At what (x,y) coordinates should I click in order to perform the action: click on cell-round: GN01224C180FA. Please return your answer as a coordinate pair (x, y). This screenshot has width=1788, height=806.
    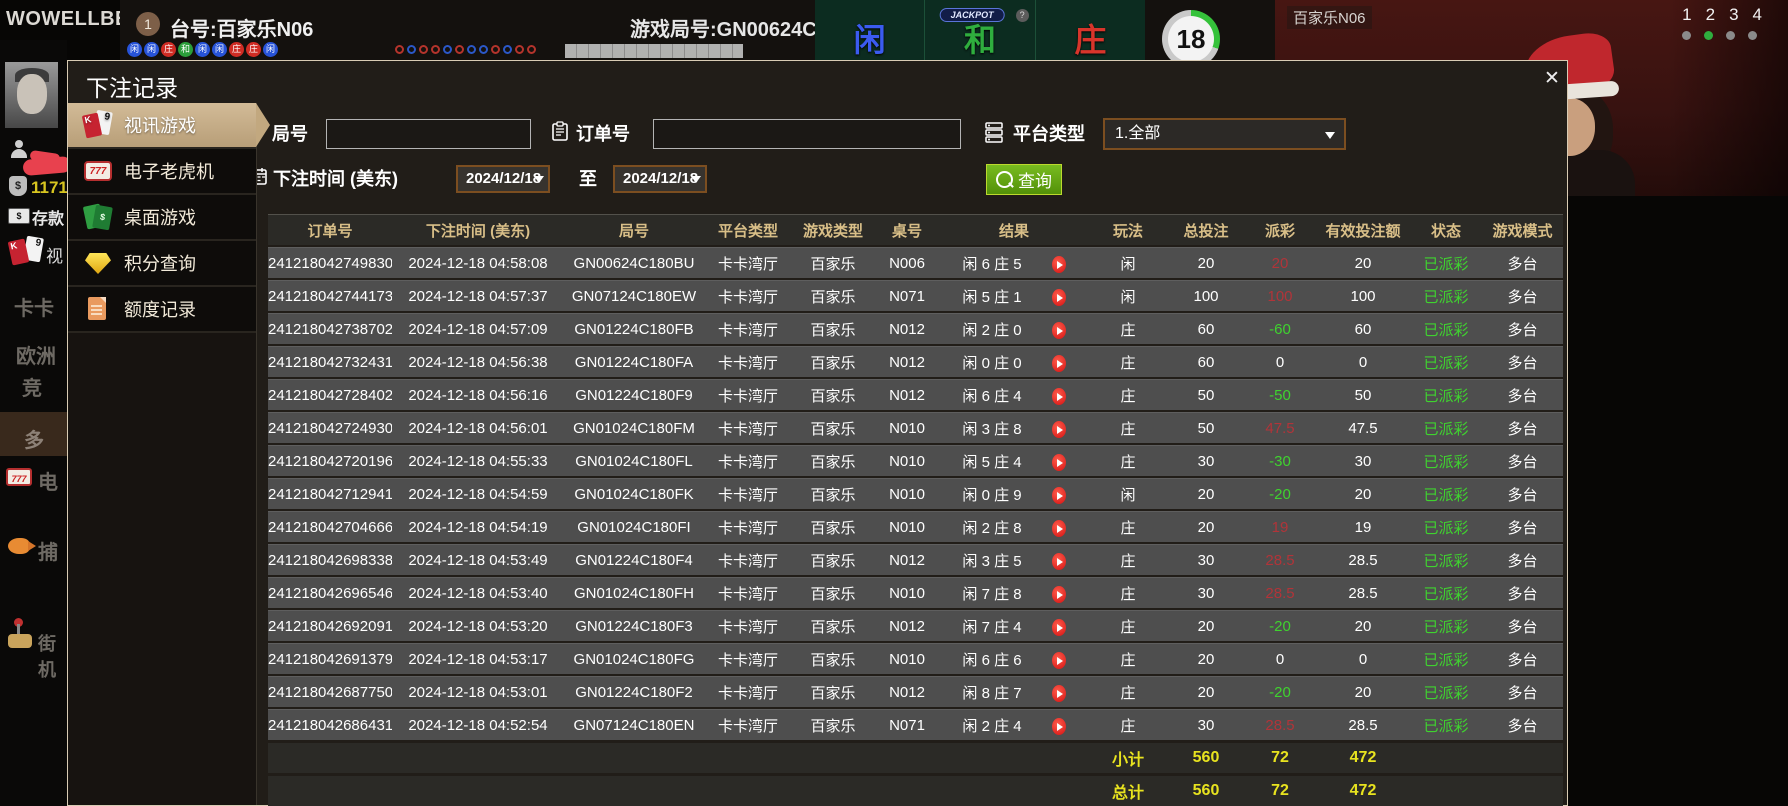
    Looking at the image, I should click on (634, 362).